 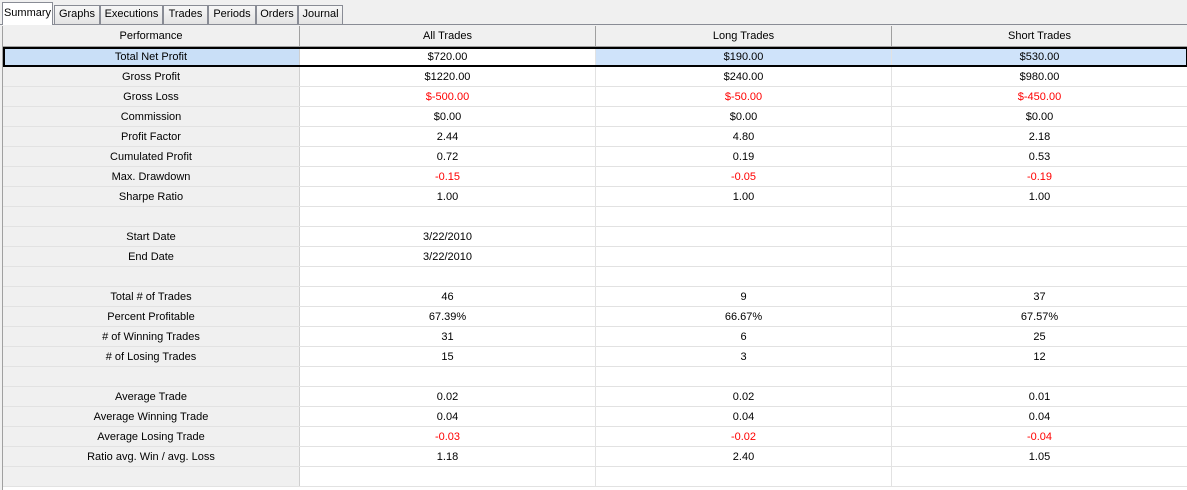 I want to click on table-row: Total Net Profit $720.00 $190.00 $530.00, so click(x=595, y=57).